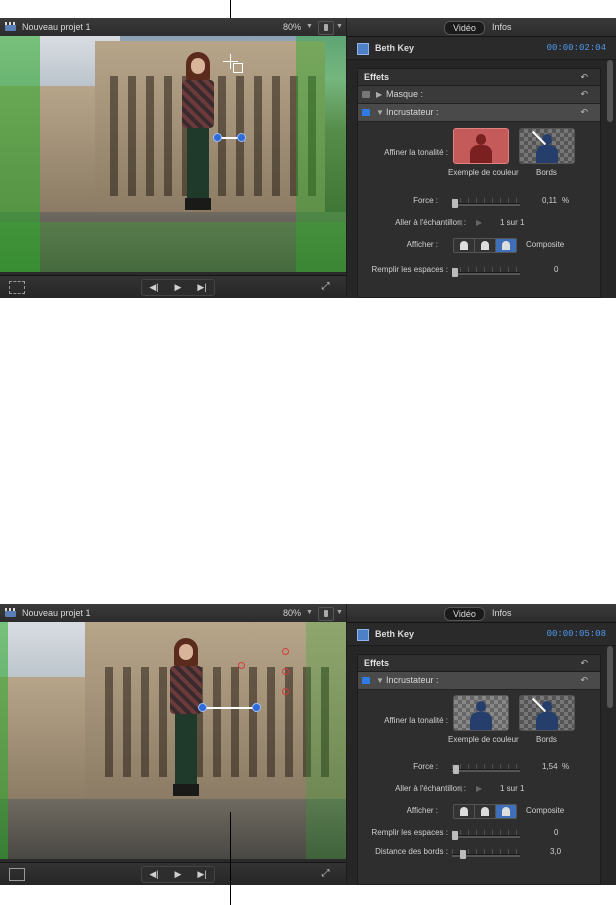 The image size is (616, 905). I want to click on viewer-titlebar: Nouveau projet 1 80% ▼ ▼, so click(173, 613).